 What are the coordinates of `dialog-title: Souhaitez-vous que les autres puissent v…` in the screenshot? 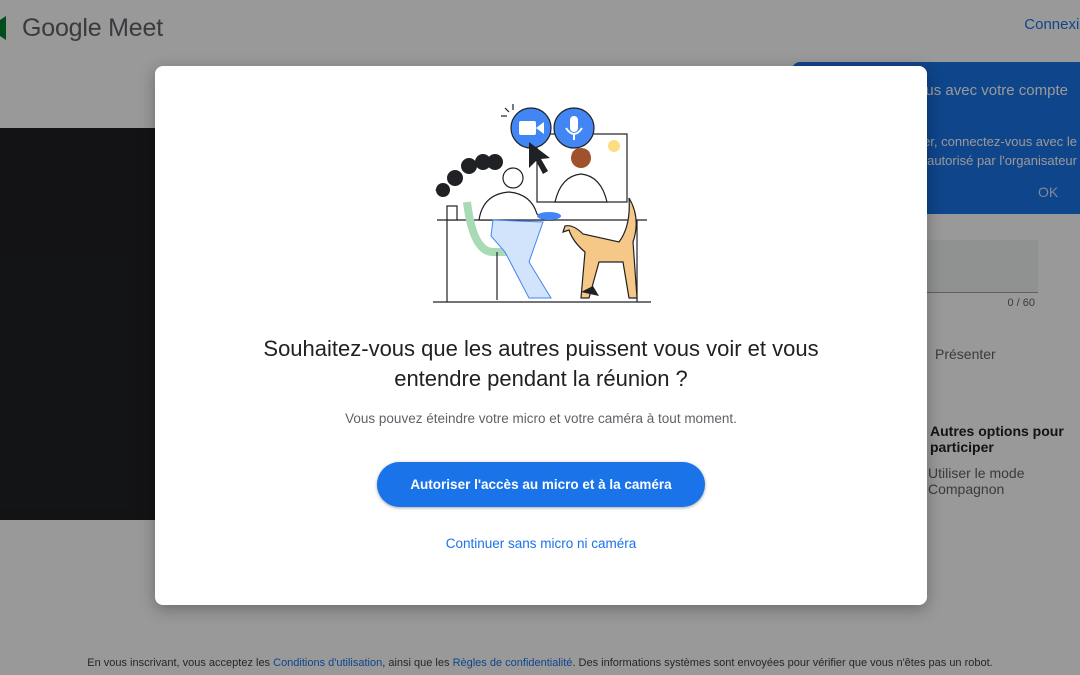 It's located at (541, 364).